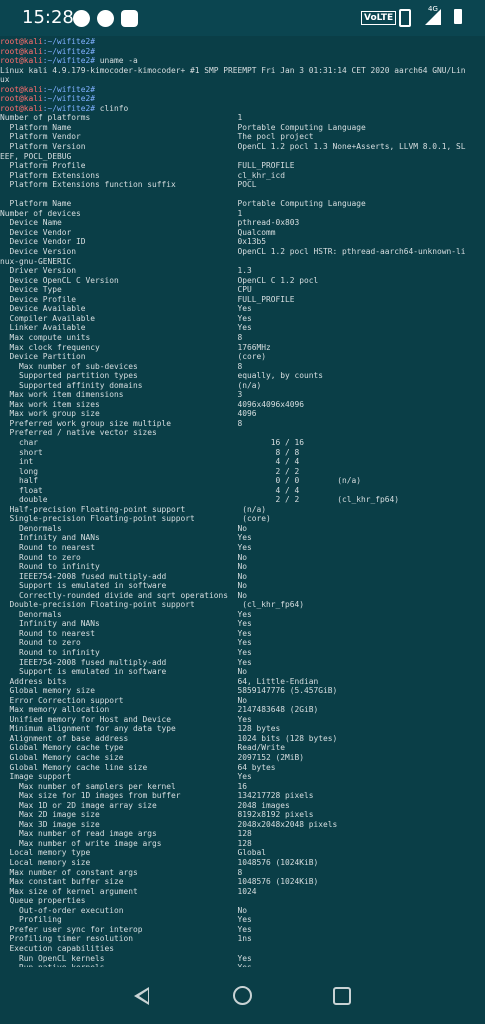 This screenshot has height=1024, width=485. What do you see at coordinates (342, 996) in the screenshot?
I see `recents-button` at bounding box center [342, 996].